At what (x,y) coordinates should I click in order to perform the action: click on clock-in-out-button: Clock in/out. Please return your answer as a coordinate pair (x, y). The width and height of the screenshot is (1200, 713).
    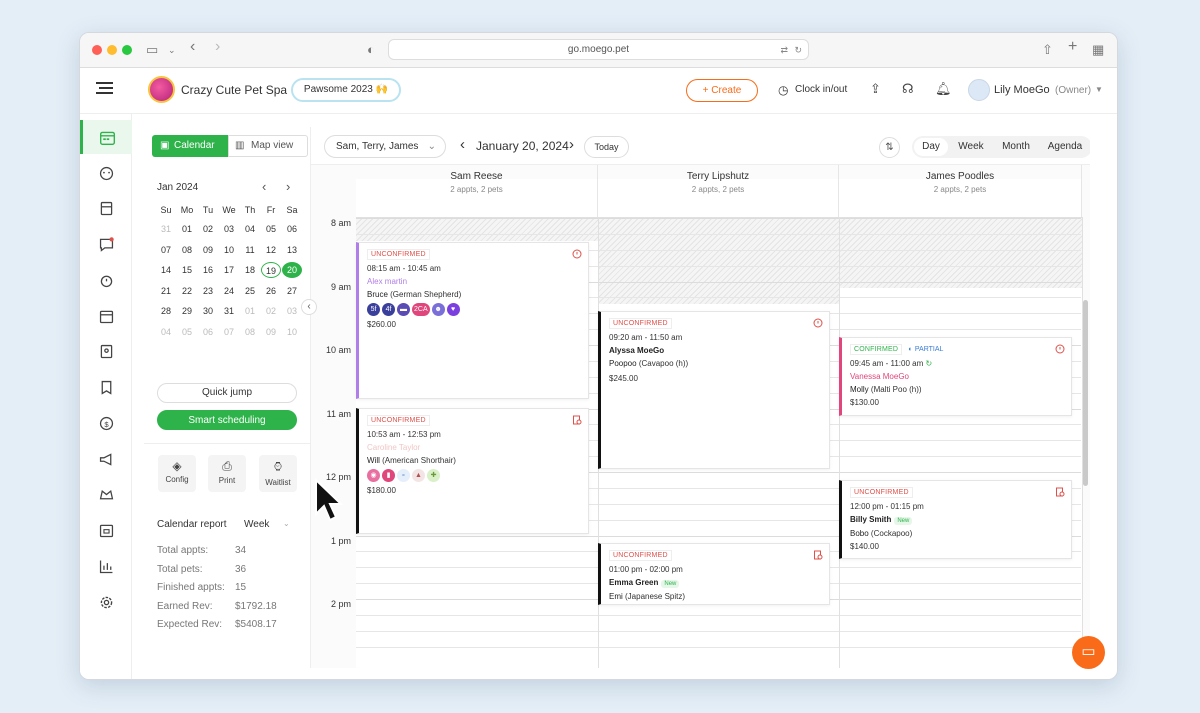
    Looking at the image, I should click on (821, 89).